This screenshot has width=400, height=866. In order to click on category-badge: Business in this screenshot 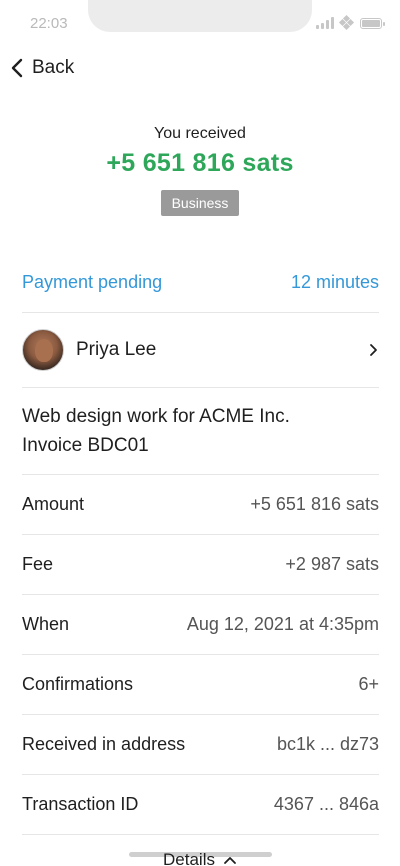, I will do `click(200, 203)`.